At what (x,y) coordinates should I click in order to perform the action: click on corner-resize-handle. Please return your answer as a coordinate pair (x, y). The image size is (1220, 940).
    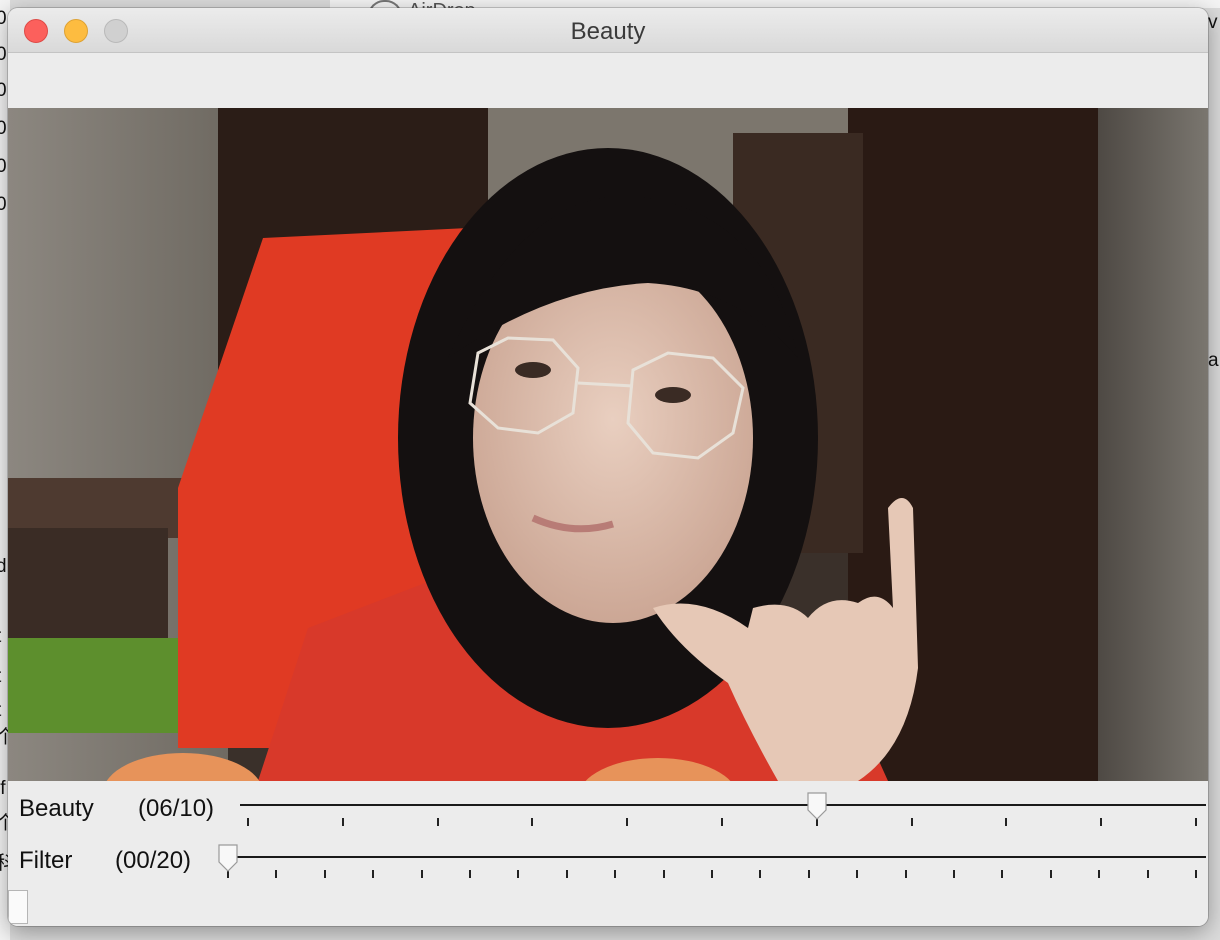
    Looking at the image, I should click on (18, 907).